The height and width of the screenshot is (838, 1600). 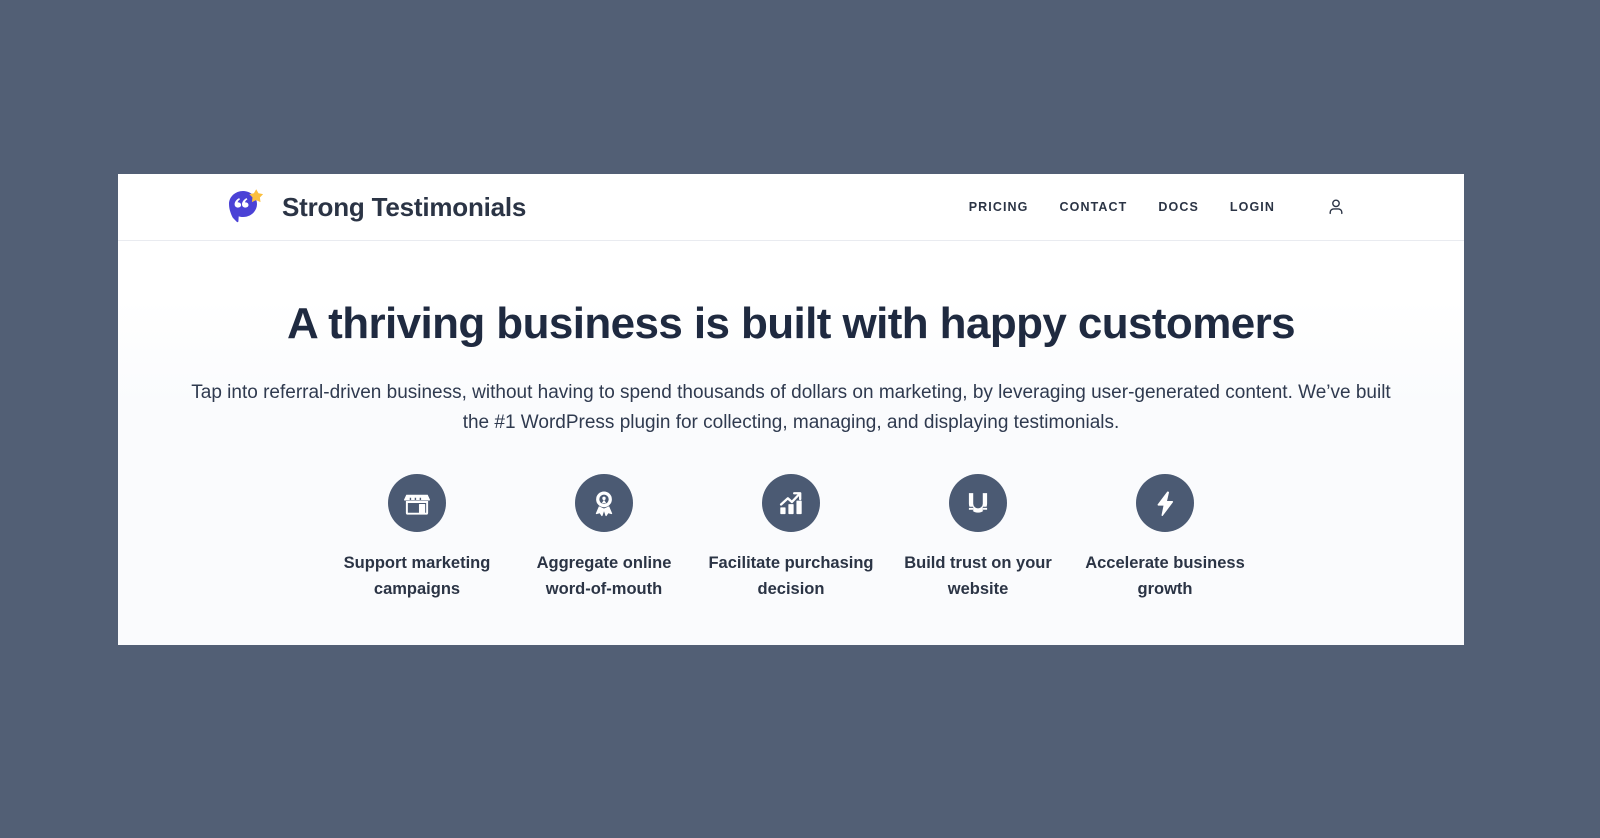 I want to click on feature-item: Aggregate online word-of-mouth, so click(x=604, y=538).